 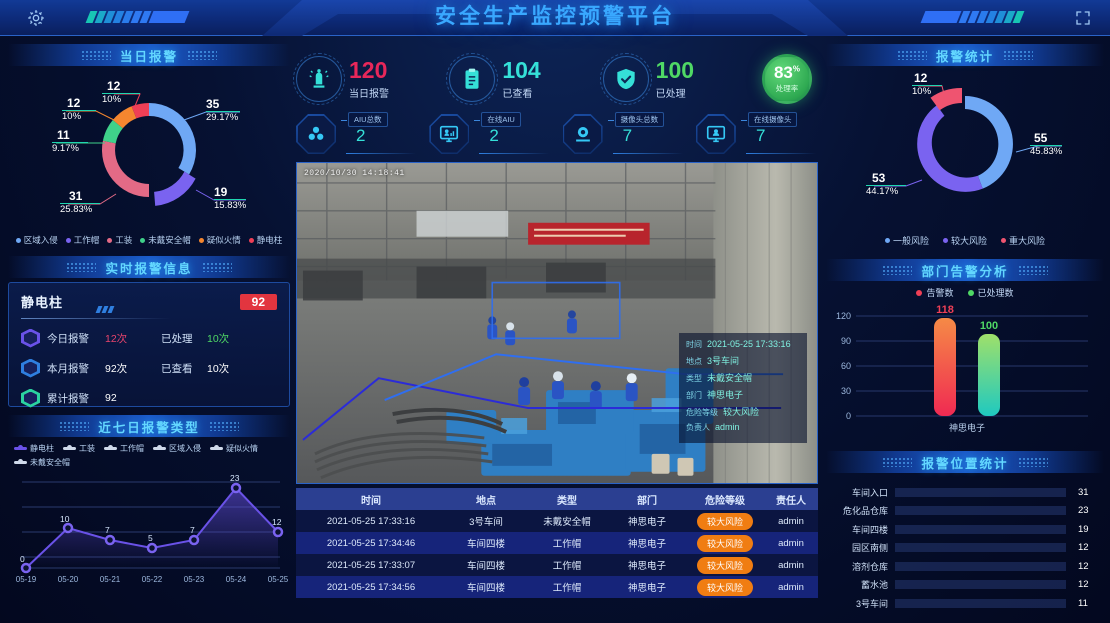 I want to click on kpi-label: 已处理, so click(x=670, y=94).